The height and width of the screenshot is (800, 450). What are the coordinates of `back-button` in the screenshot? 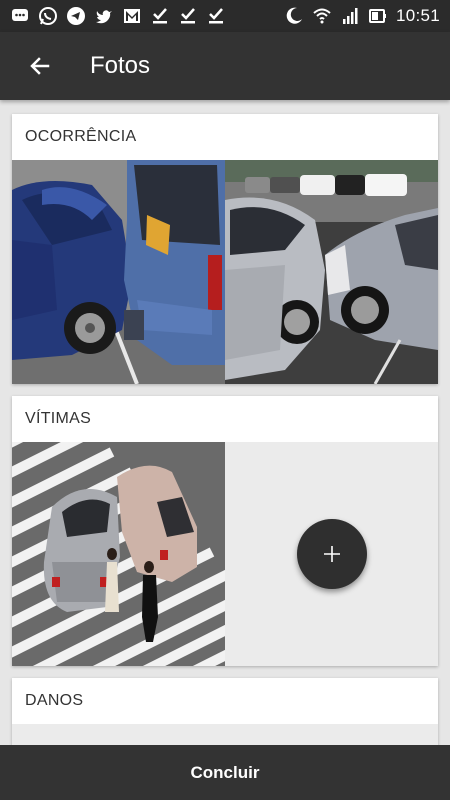 It's located at (40, 66).